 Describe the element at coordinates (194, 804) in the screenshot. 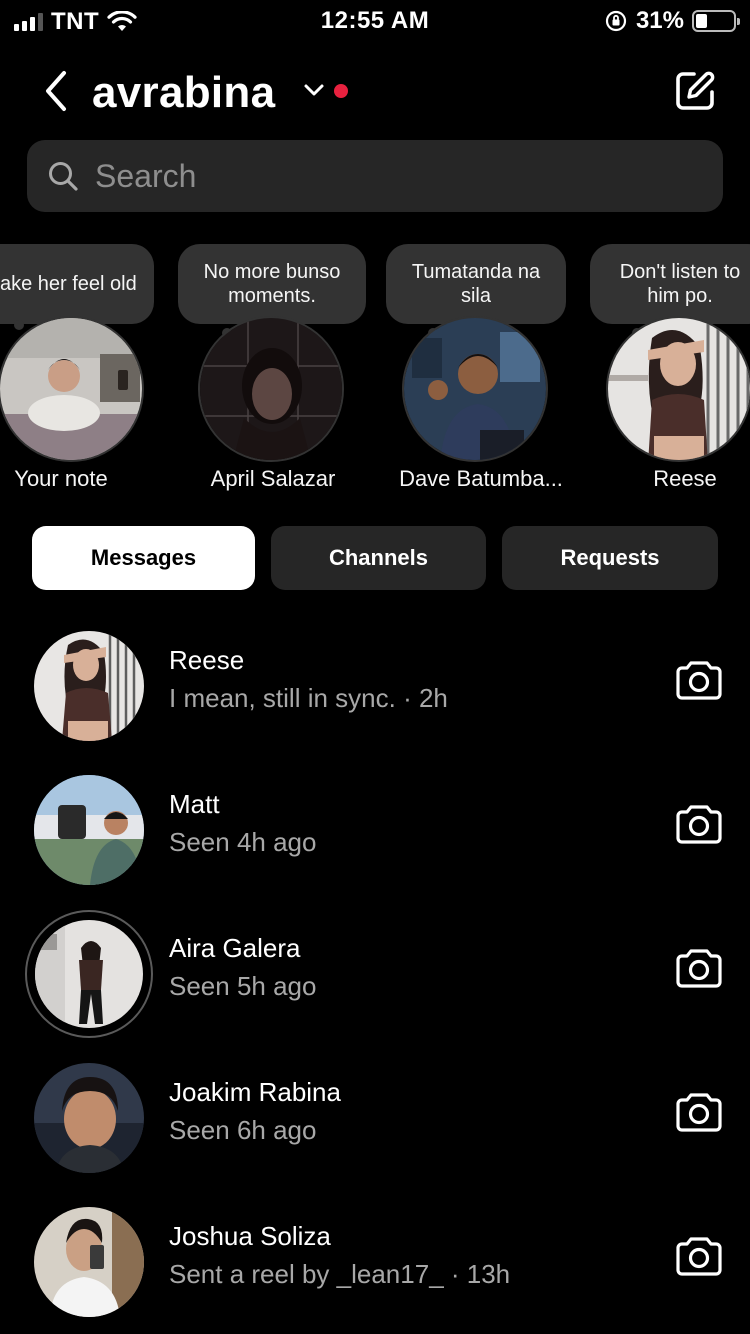

I see `thread-name: Matt` at that location.